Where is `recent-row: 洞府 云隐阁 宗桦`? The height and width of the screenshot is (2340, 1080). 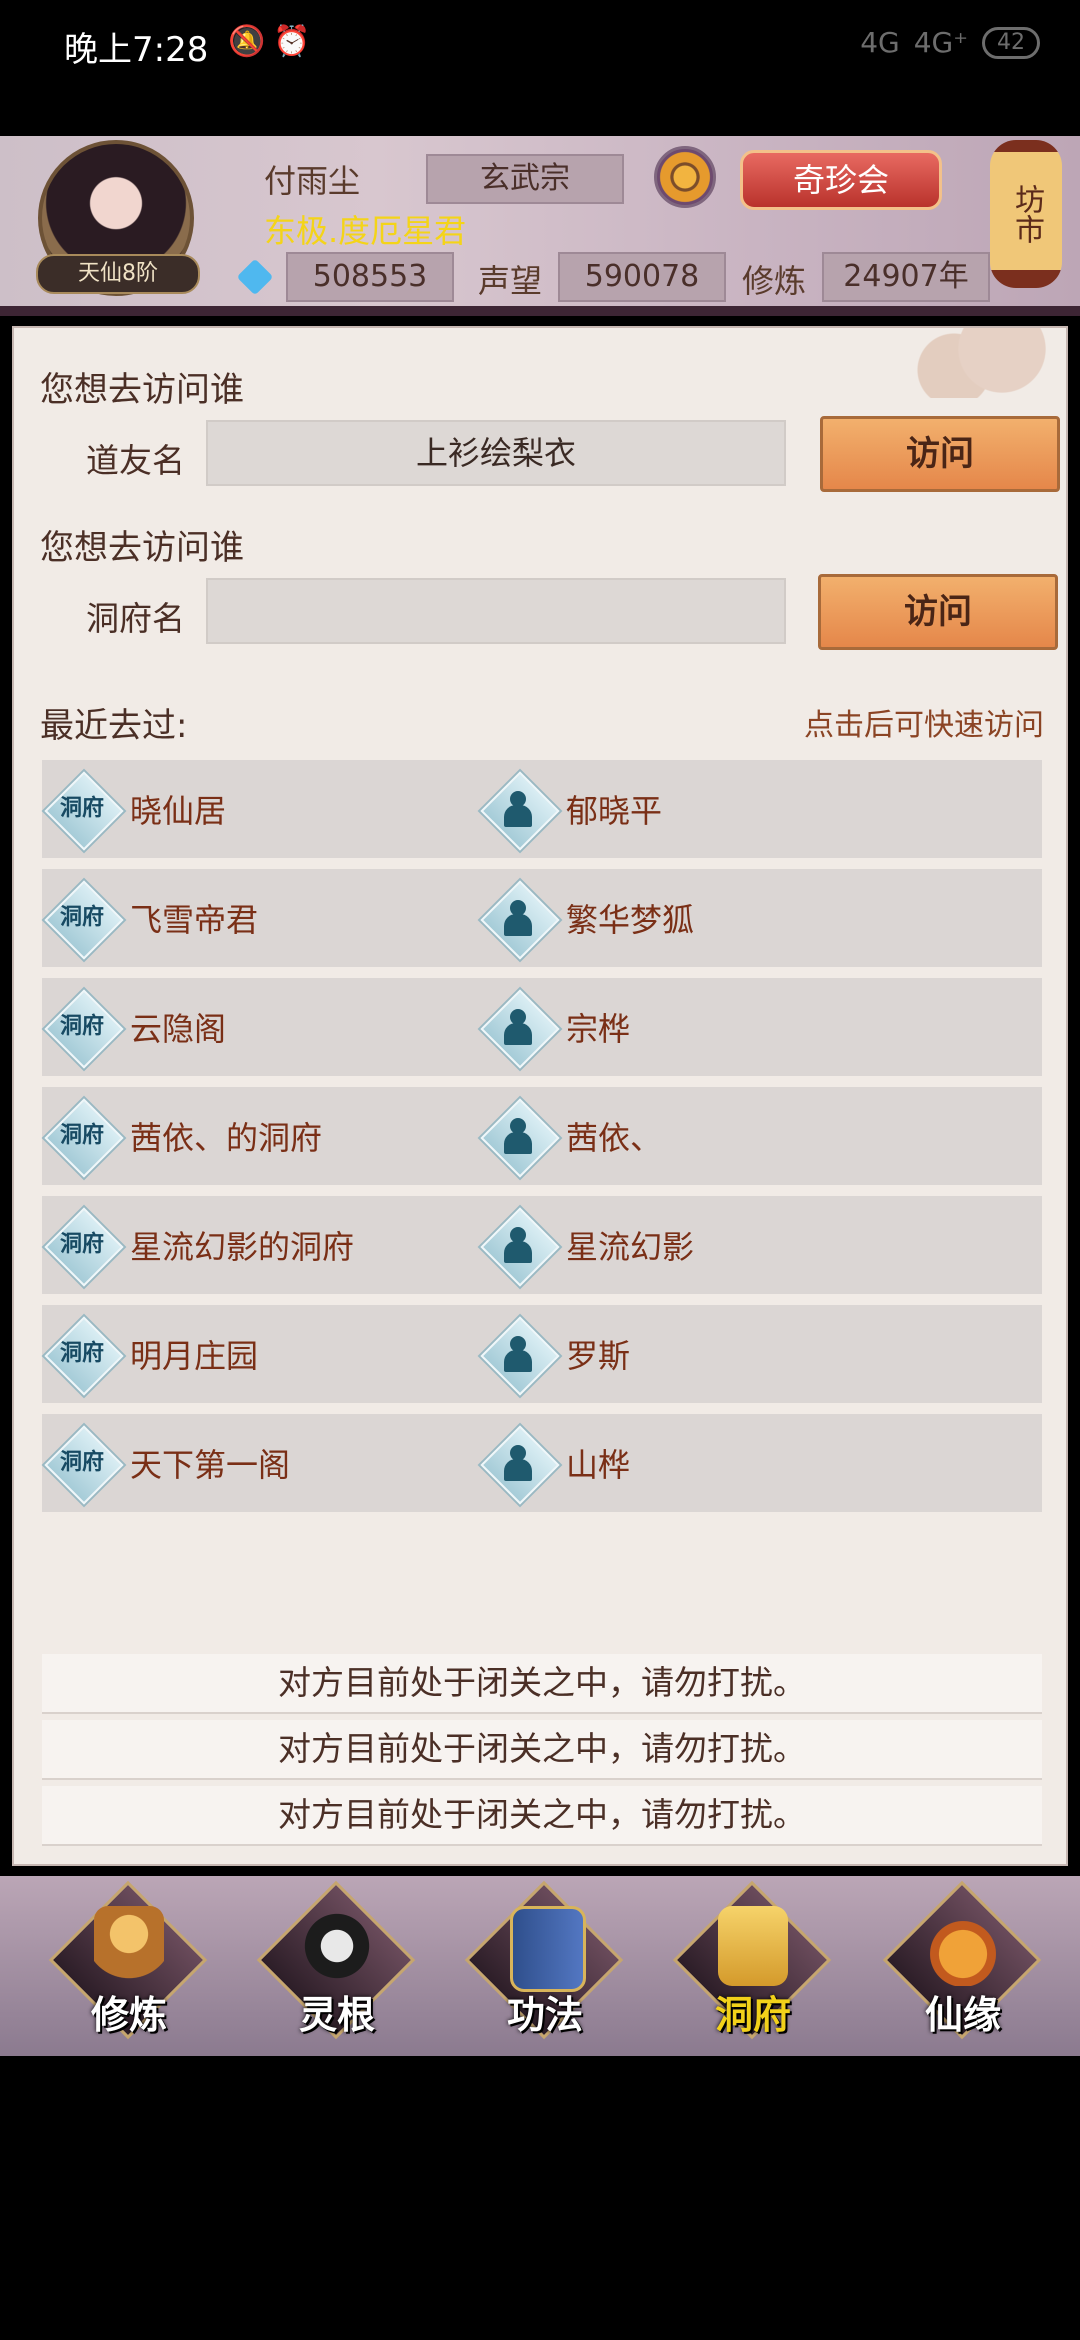 recent-row: 洞府 云隐阁 宗桦 is located at coordinates (542, 1027).